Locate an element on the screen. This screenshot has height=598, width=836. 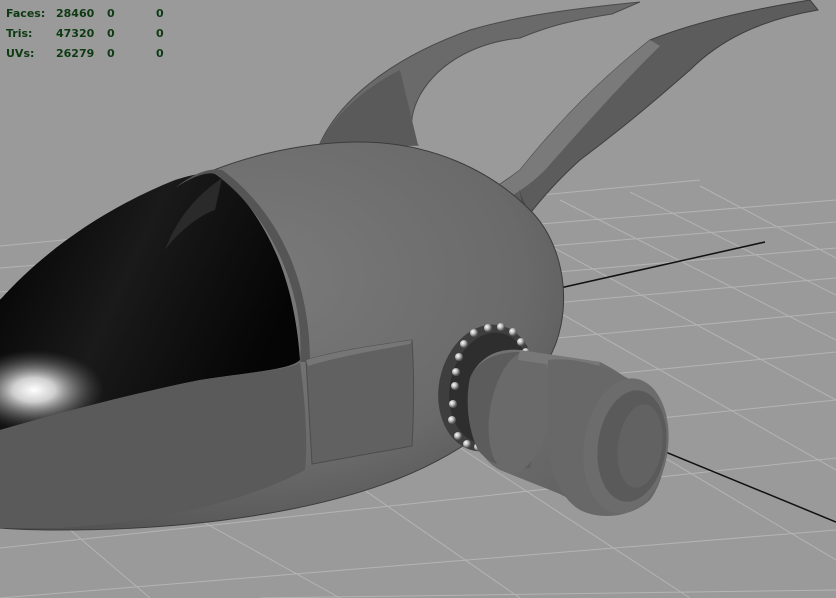
hud-value: 47320 is located at coordinates (75, 33).